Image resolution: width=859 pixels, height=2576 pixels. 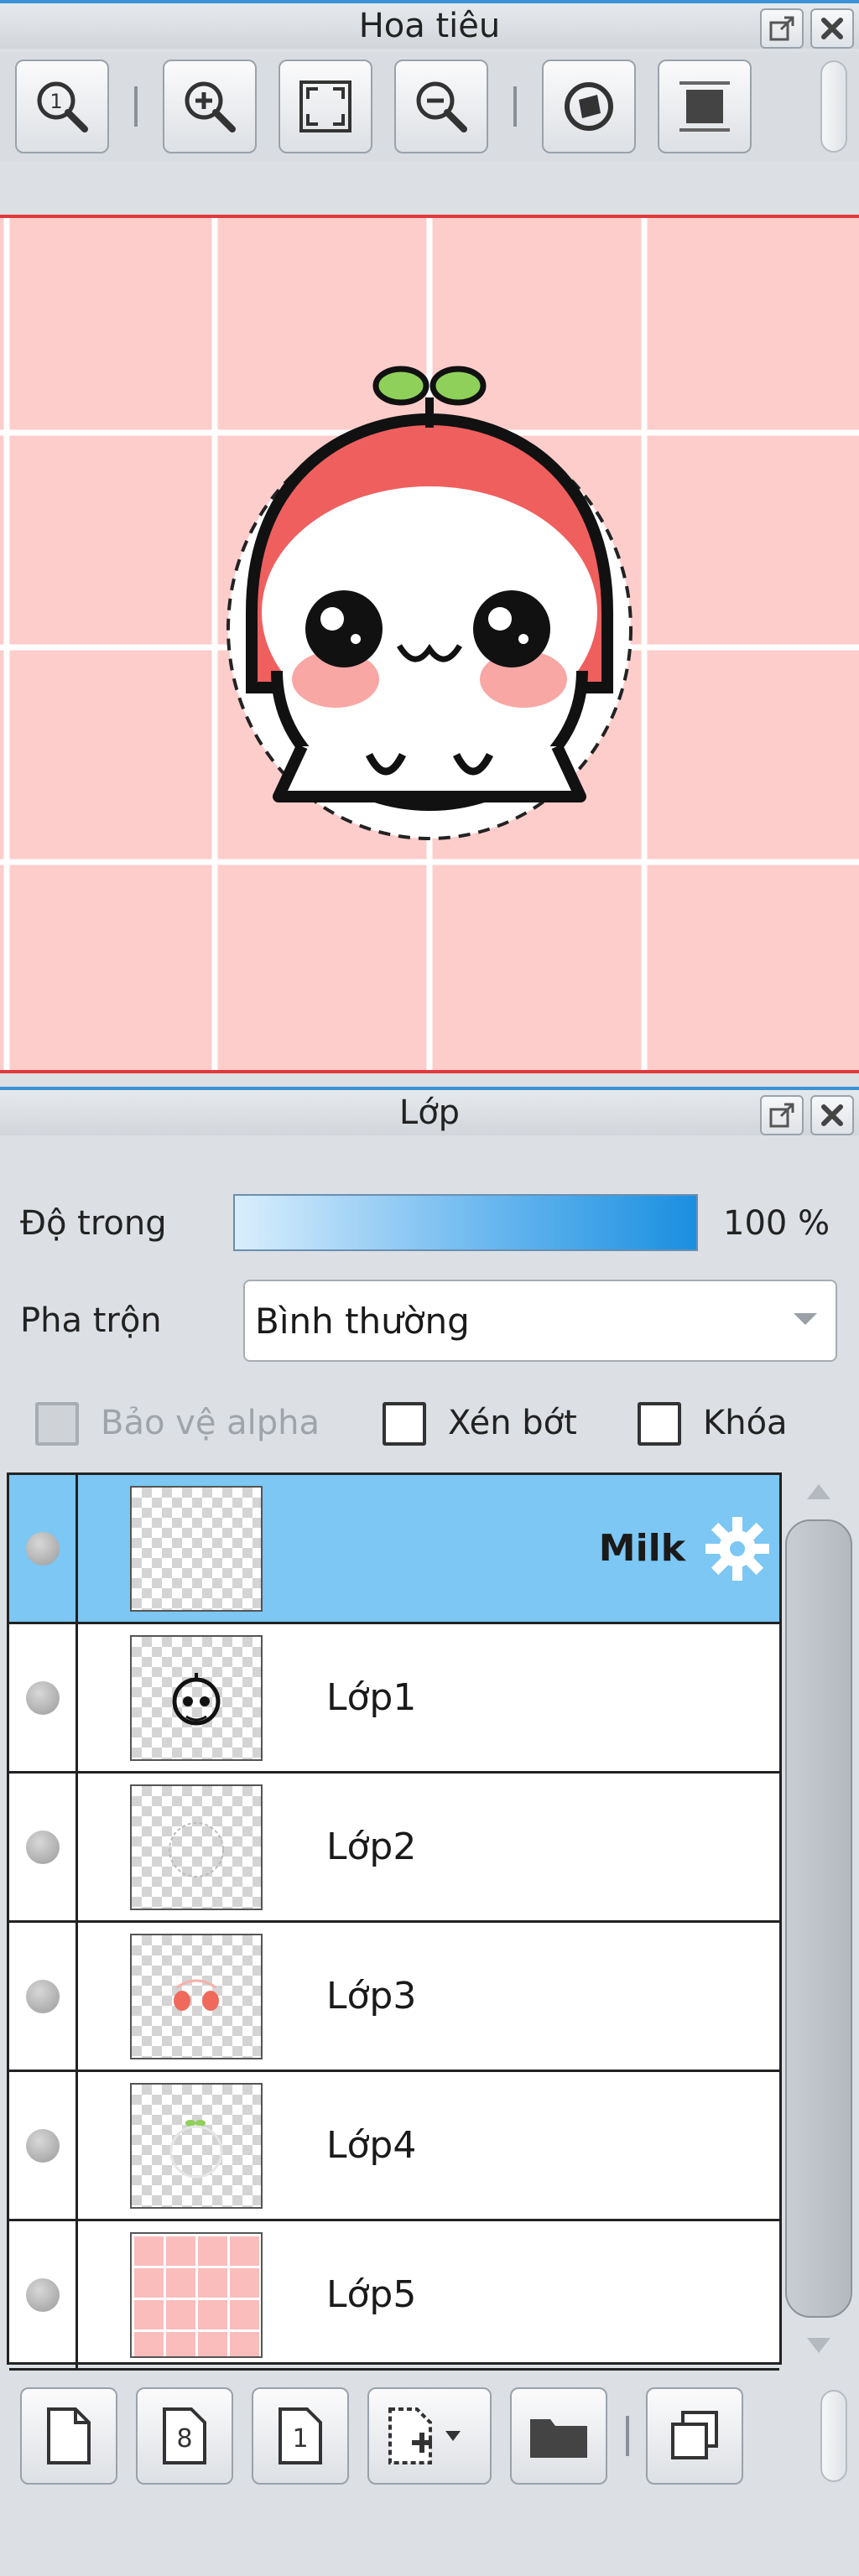 I want to click on blend-mode-label: Pha trộn, so click(x=91, y=1320).